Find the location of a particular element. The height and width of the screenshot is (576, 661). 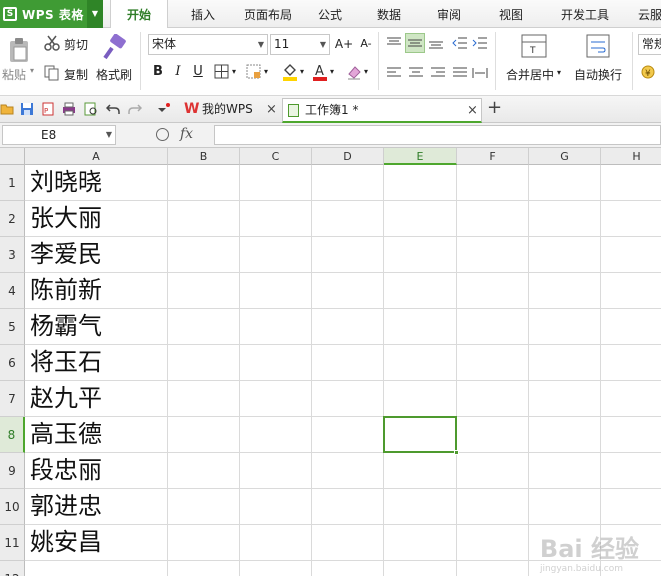

fill-handle is located at coordinates (456, 452).